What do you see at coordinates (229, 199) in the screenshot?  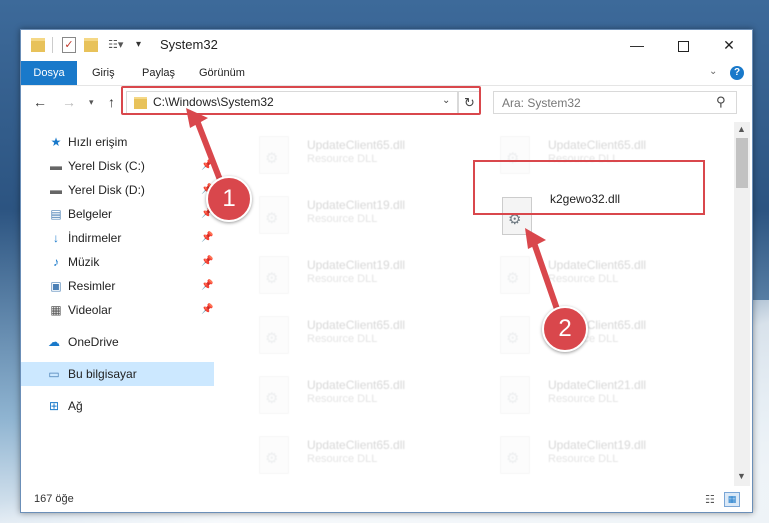 I see `annotation-badge-1: 1` at bounding box center [229, 199].